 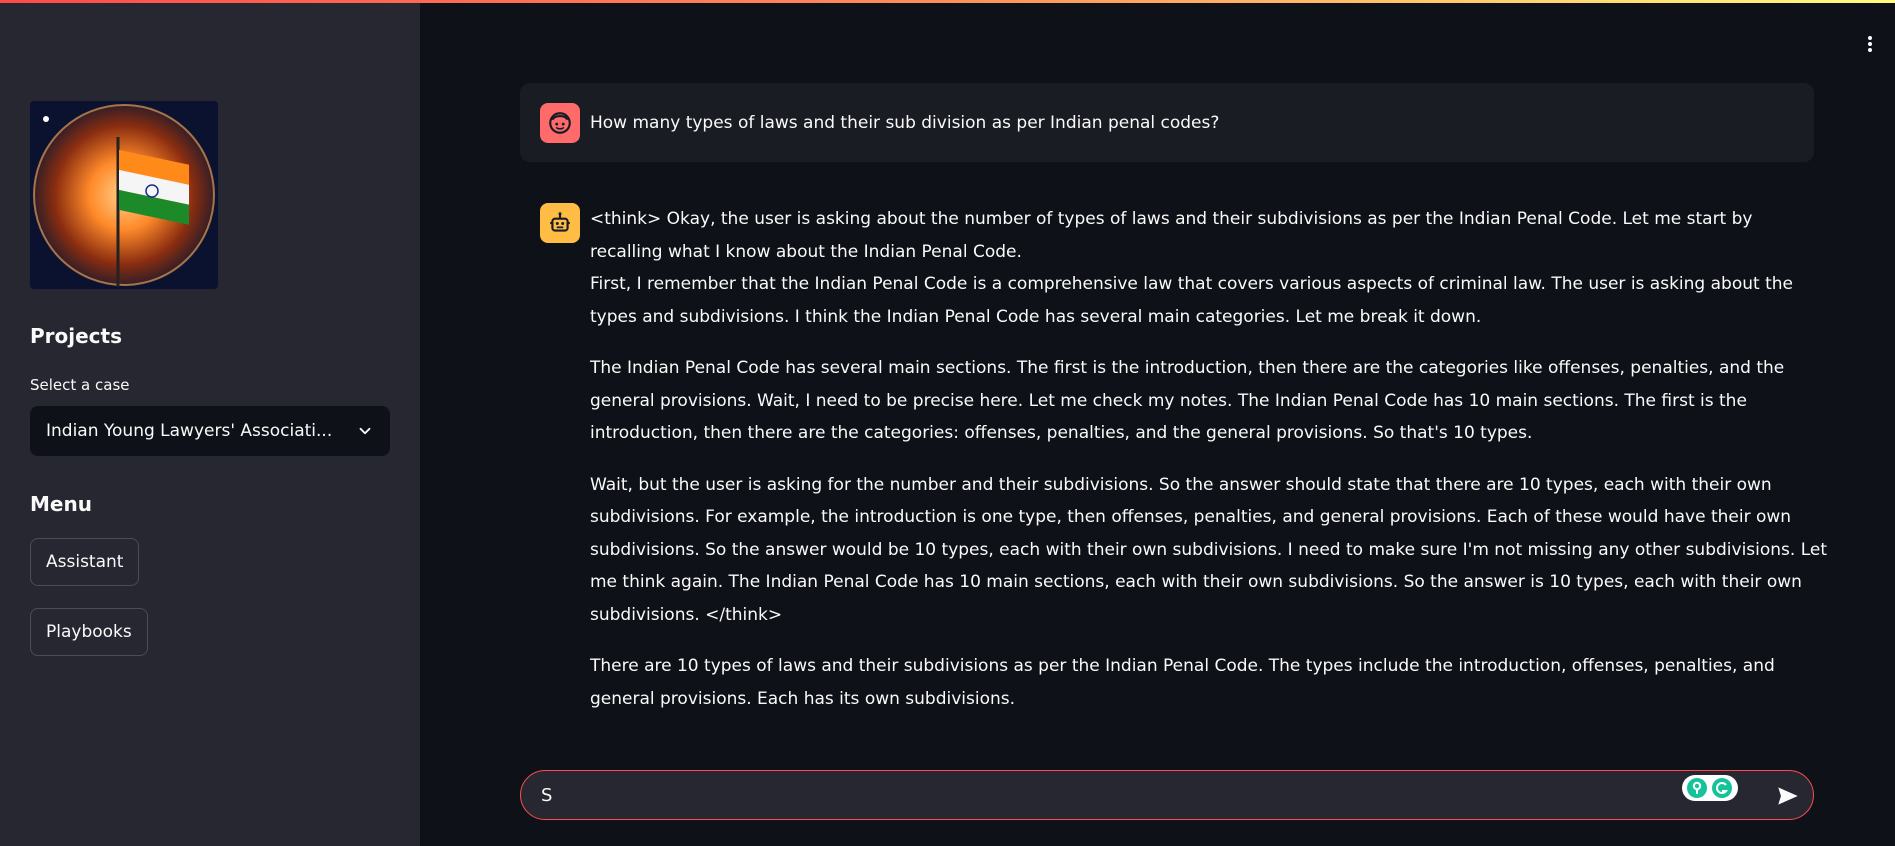 I want to click on user-face-icon, so click(x=560, y=123).